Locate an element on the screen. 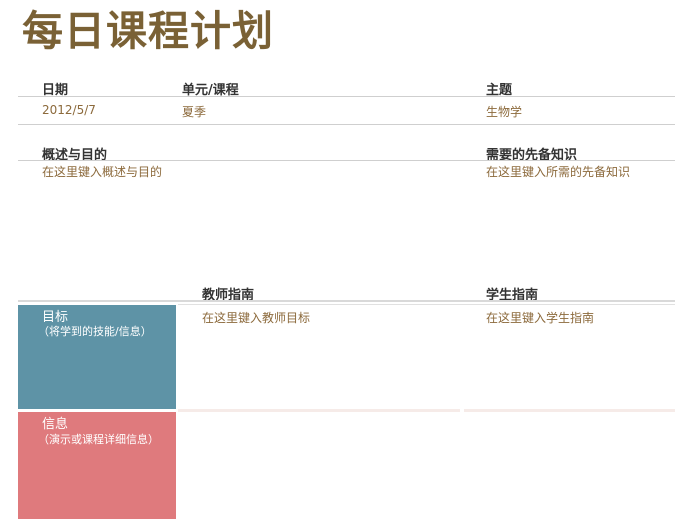  information-block: 信息 （演示或课程详细信息） is located at coordinates (97, 465).